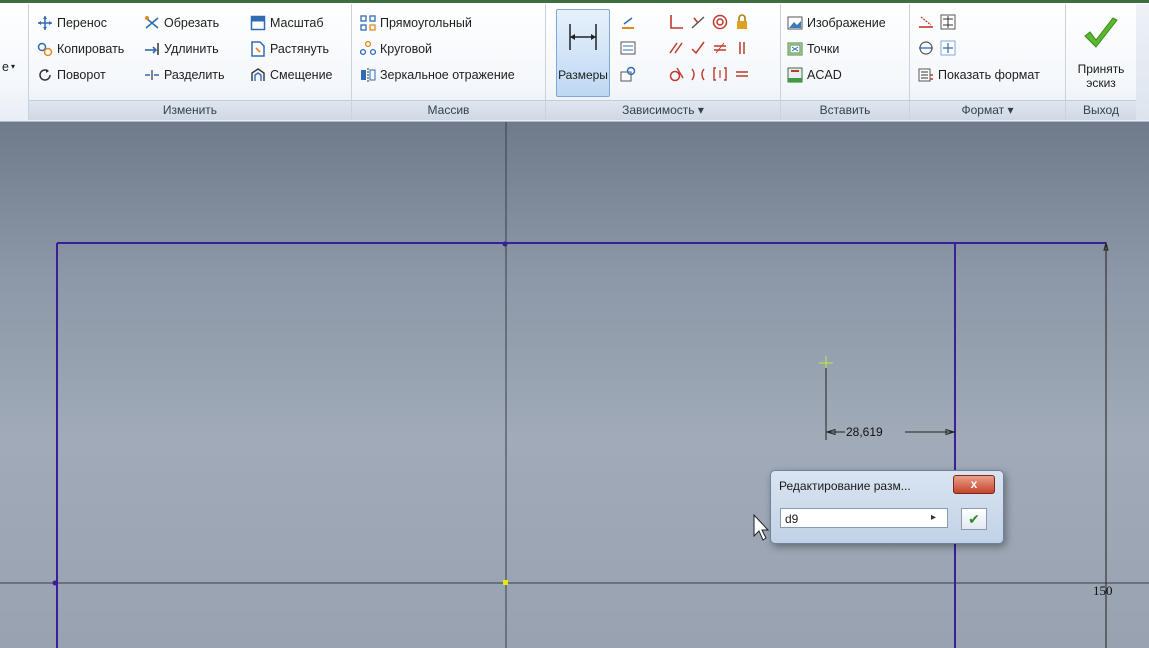  Describe the element at coordinates (989, 75) in the screenshot. I see `show-format-label: Показать формат` at that location.